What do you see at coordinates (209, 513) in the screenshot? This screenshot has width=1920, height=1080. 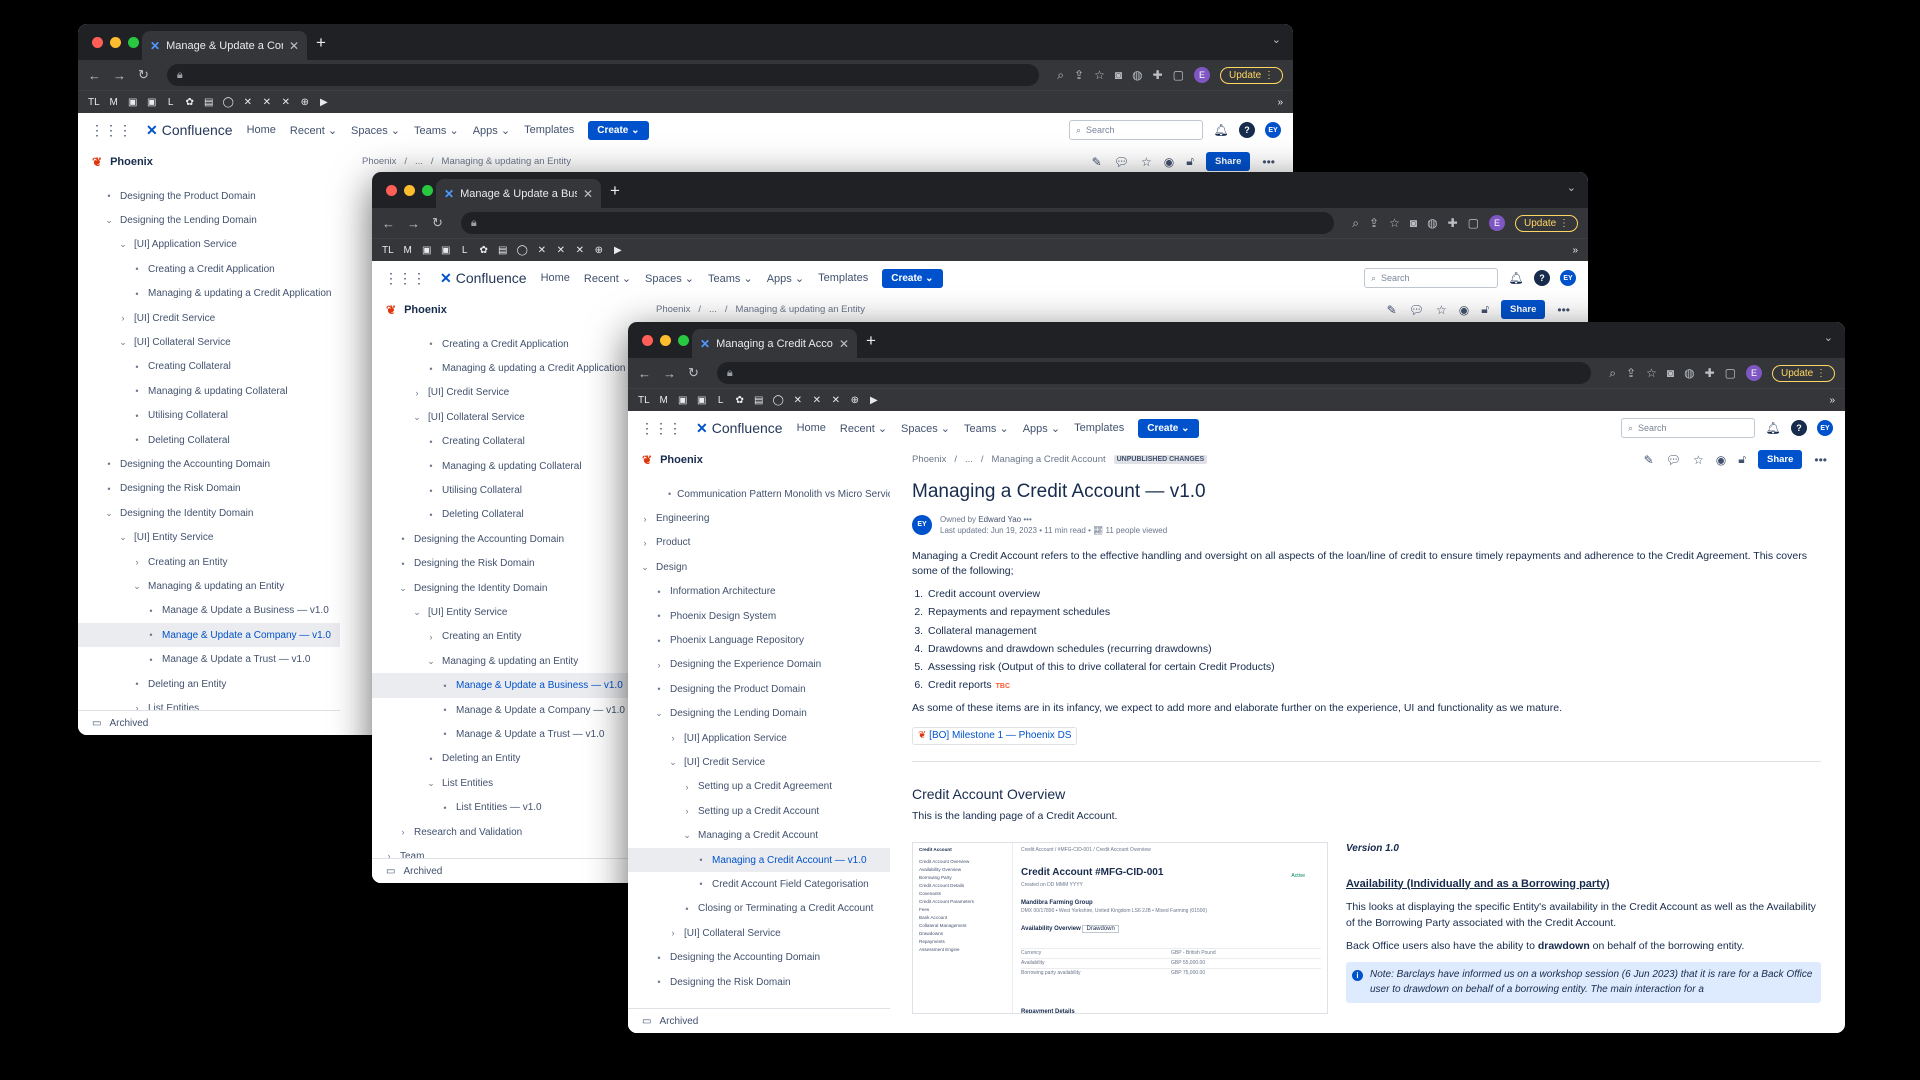 I see `tree-item: ⌄ Designing the Identity Domain` at bounding box center [209, 513].